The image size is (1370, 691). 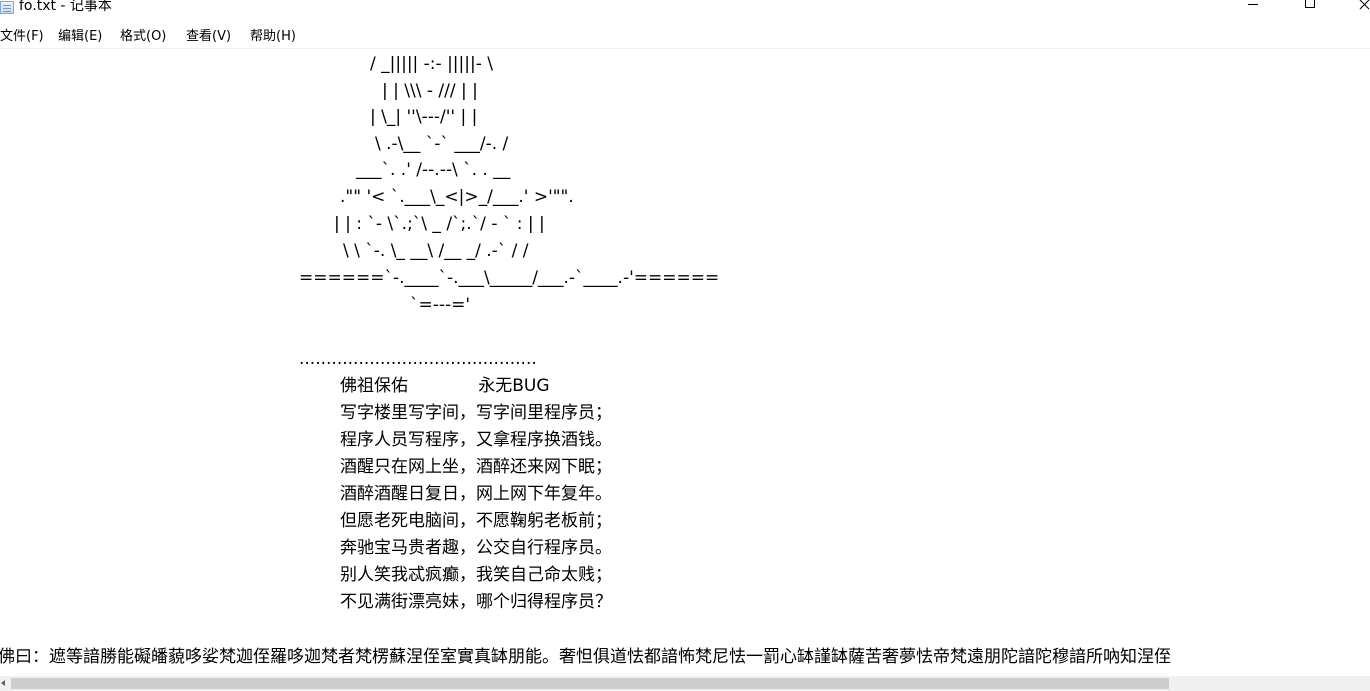 I want to click on window-title: fo.txt - 记事本, so click(x=65, y=7).